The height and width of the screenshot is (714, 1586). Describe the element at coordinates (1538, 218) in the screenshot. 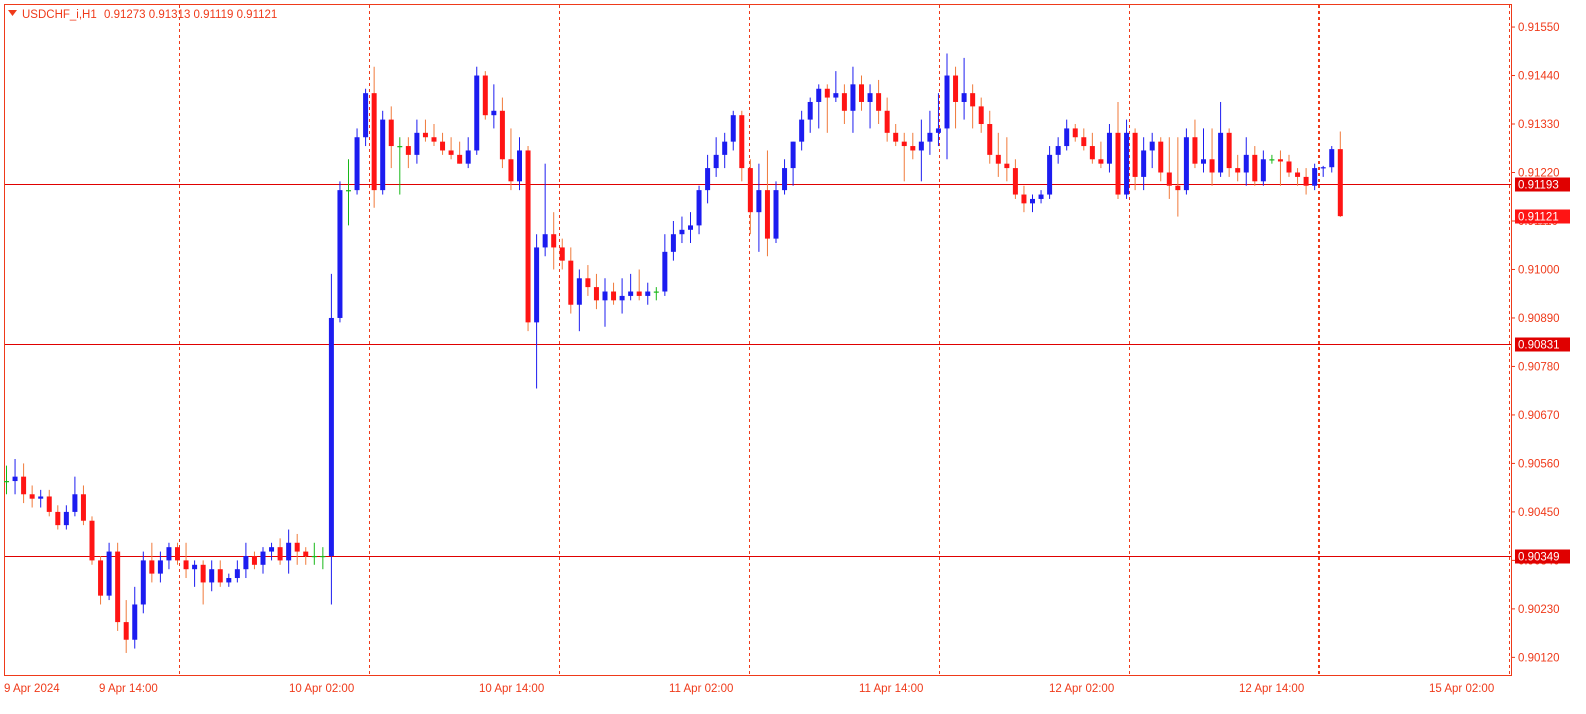

I see `current-price-label: 0.91121` at that location.